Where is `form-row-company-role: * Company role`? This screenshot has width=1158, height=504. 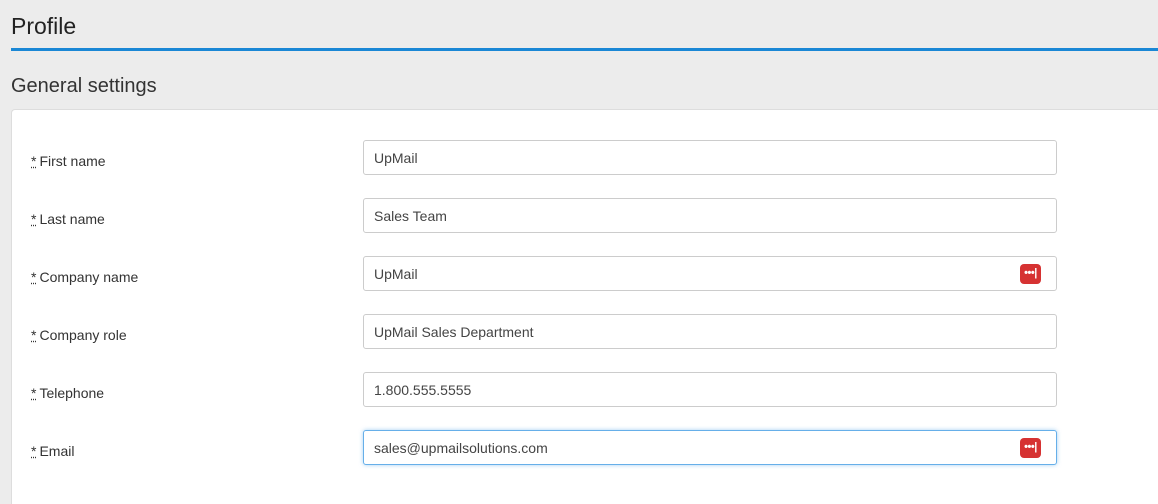 form-row-company-role: * Company role is located at coordinates (585, 332).